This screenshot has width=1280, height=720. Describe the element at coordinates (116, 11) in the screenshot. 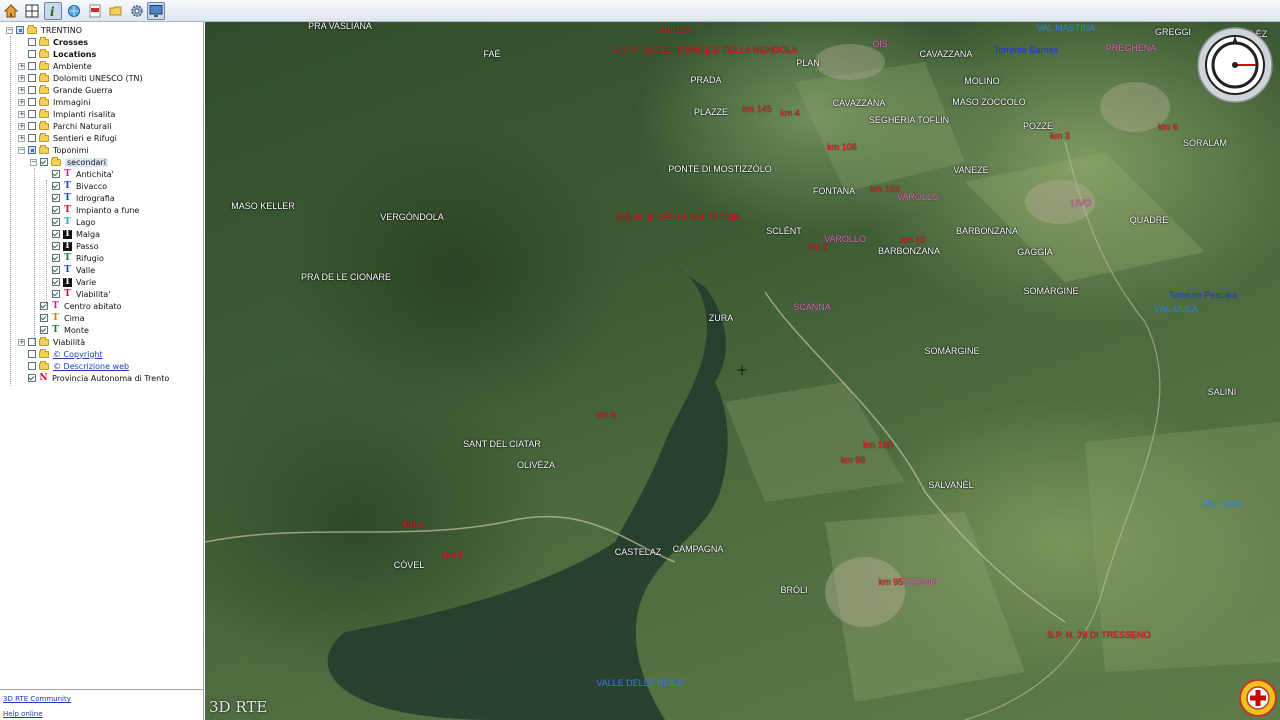

I see `folder-open-button` at that location.